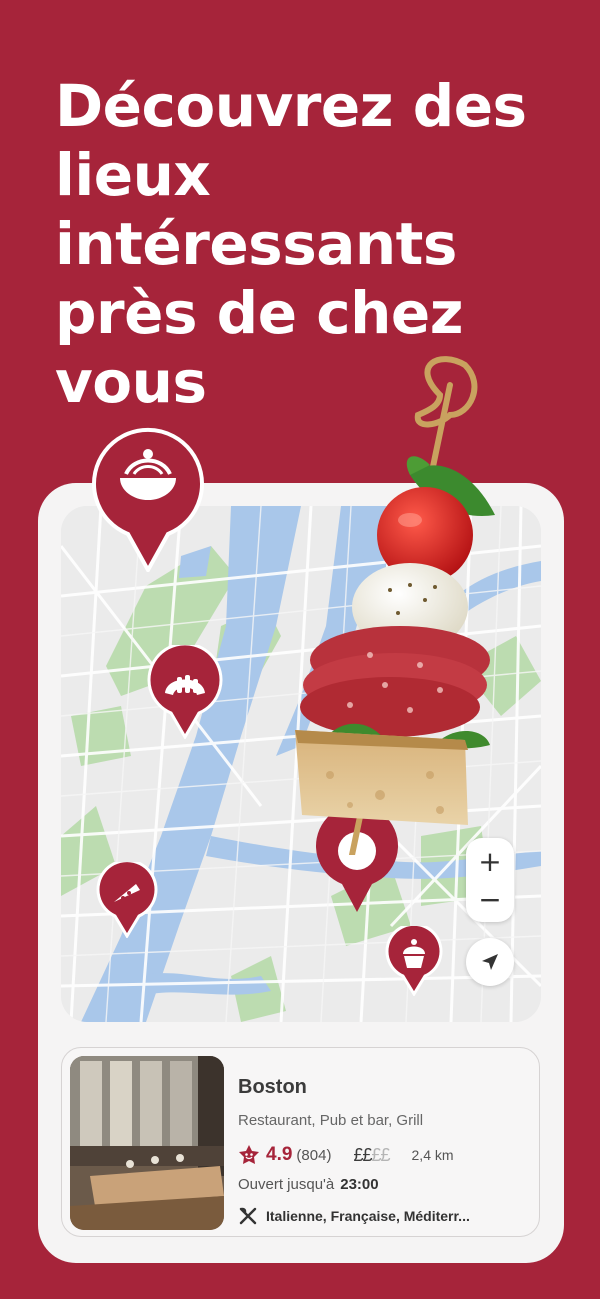 This screenshot has height=1299, width=600. I want to click on navigation-arrow-icon, so click(490, 962).